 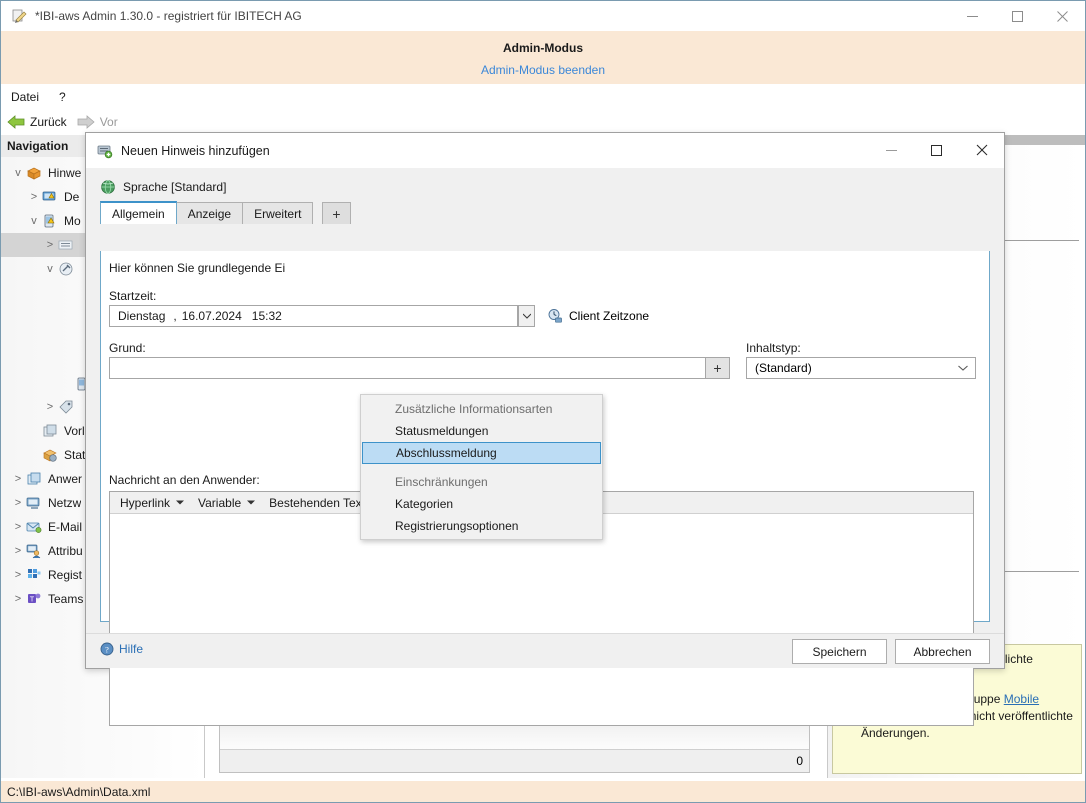 I want to click on cancel-button: Abbrechen, so click(x=942, y=651).